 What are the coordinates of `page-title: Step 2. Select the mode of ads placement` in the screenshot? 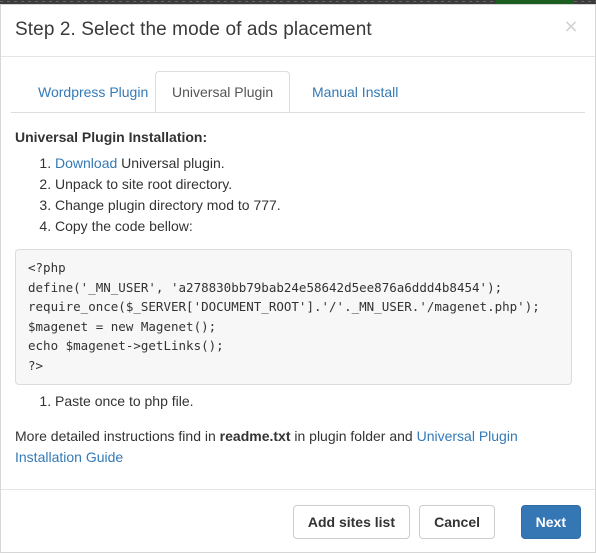 It's located at (193, 29).